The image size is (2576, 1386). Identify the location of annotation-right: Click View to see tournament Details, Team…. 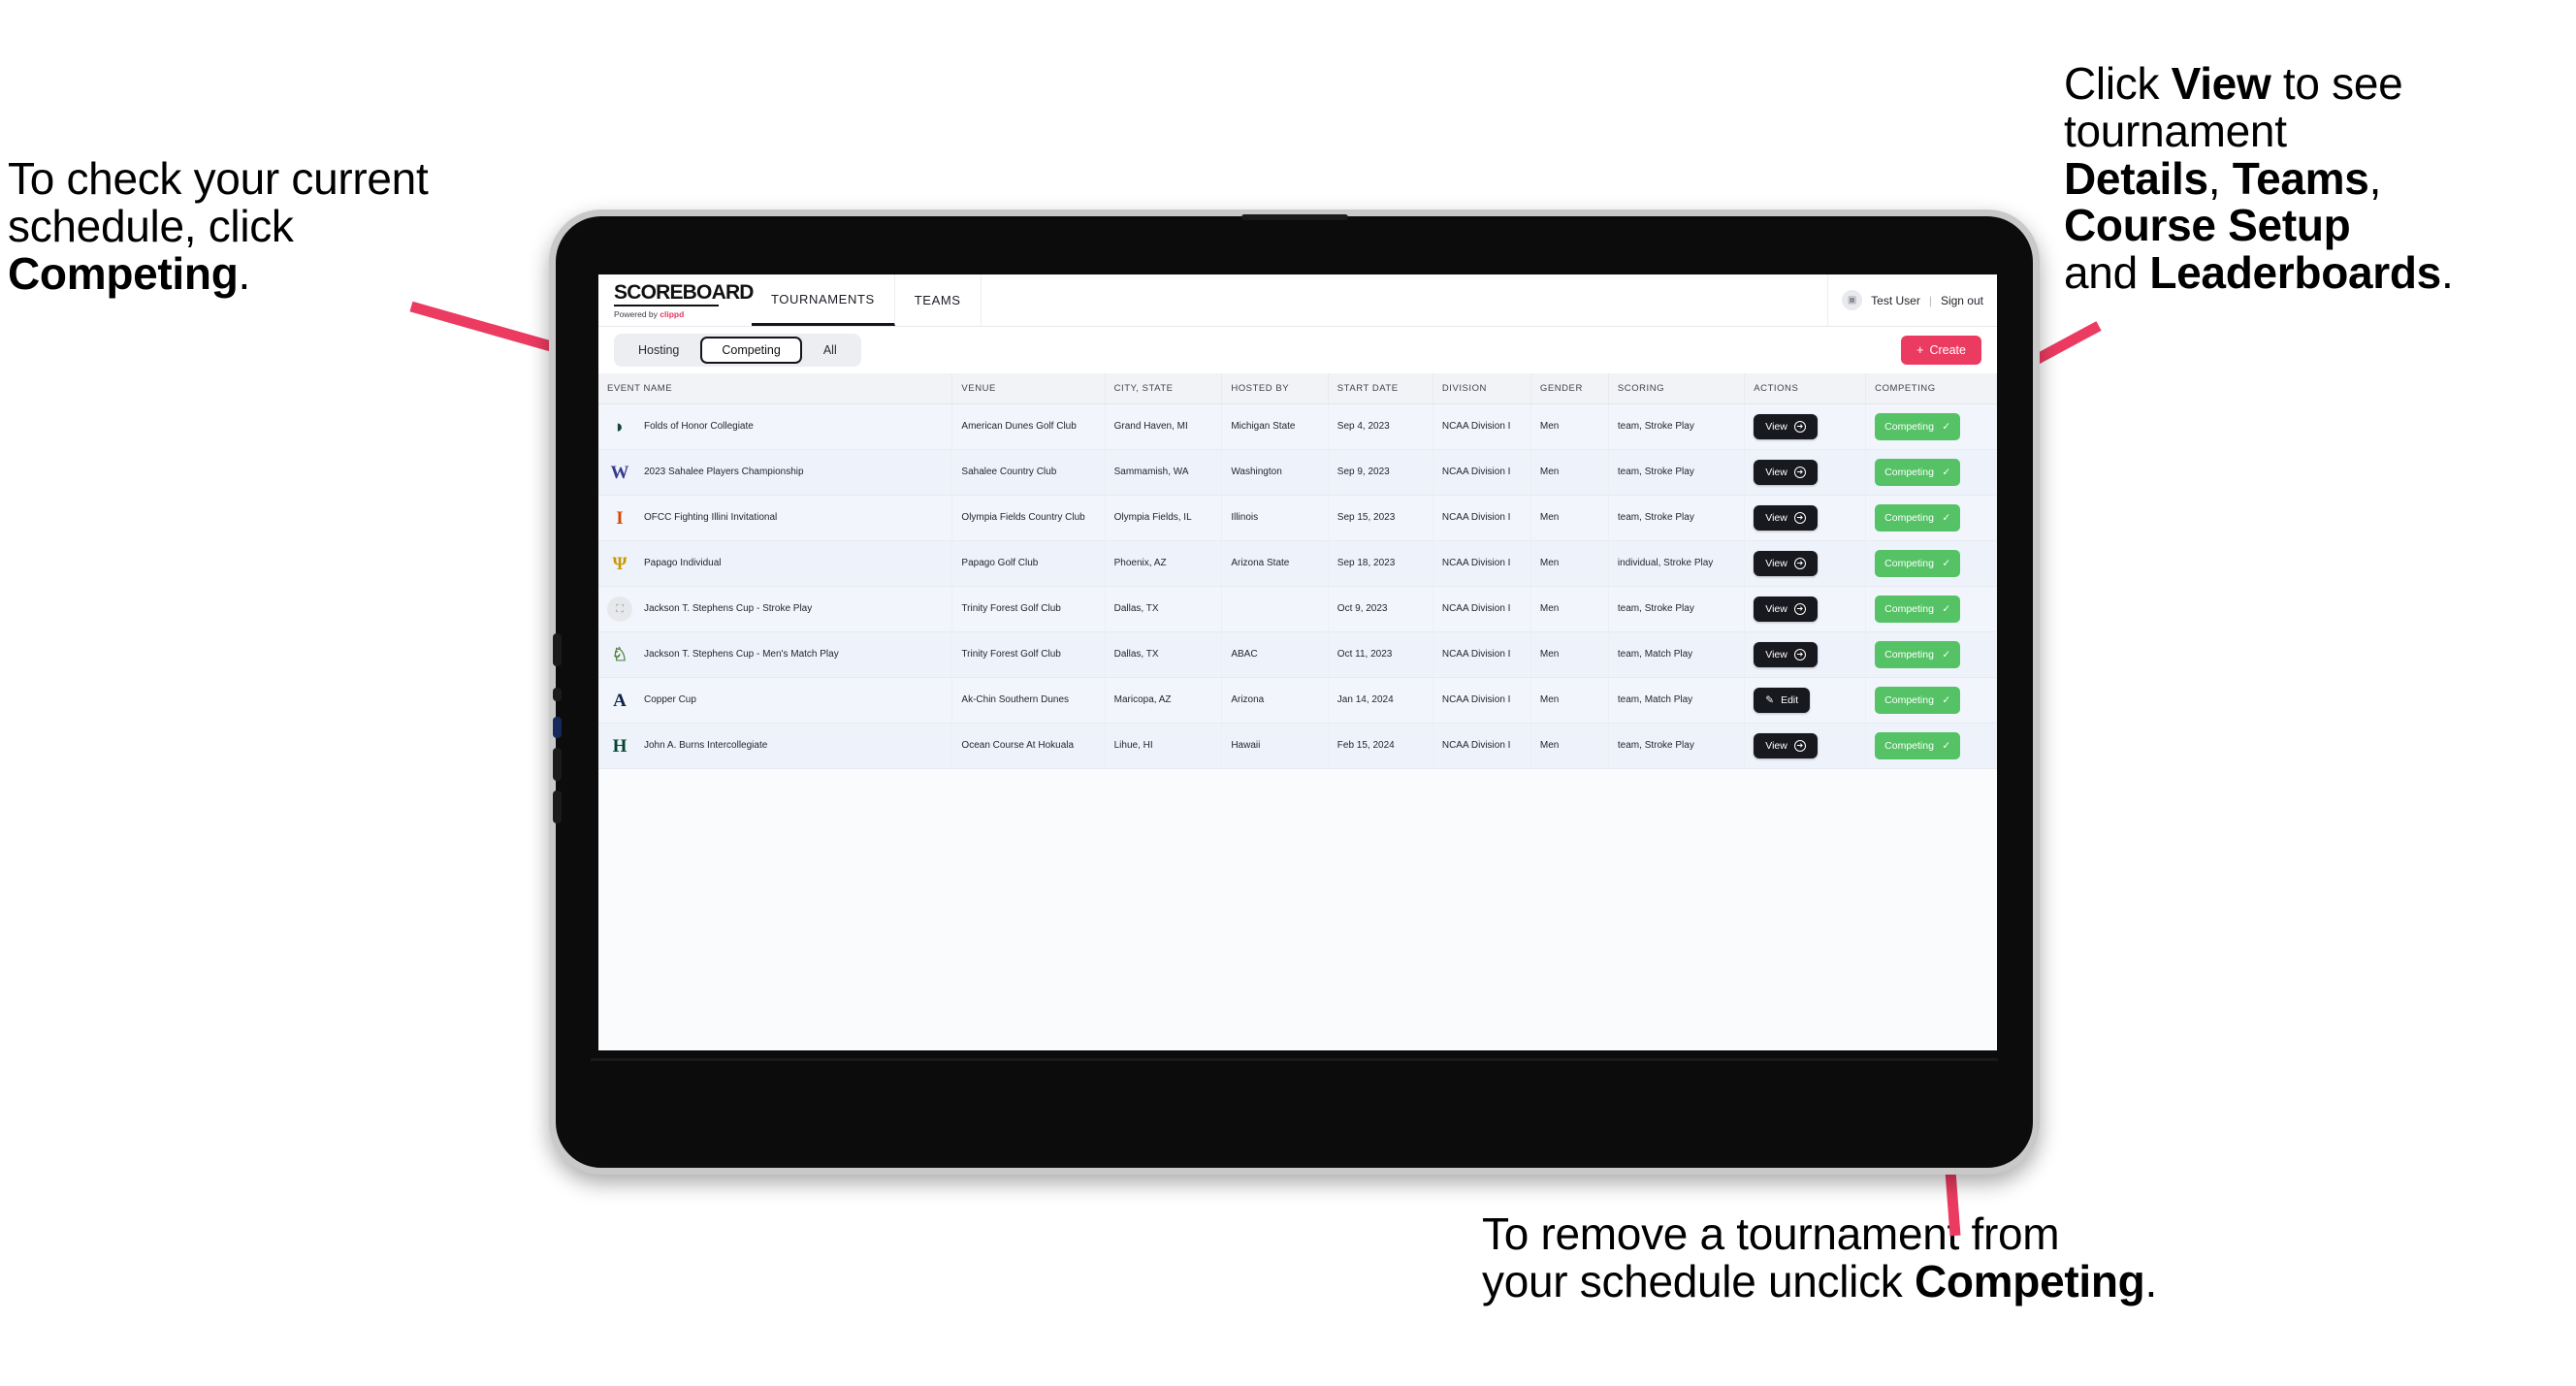
(2320, 178).